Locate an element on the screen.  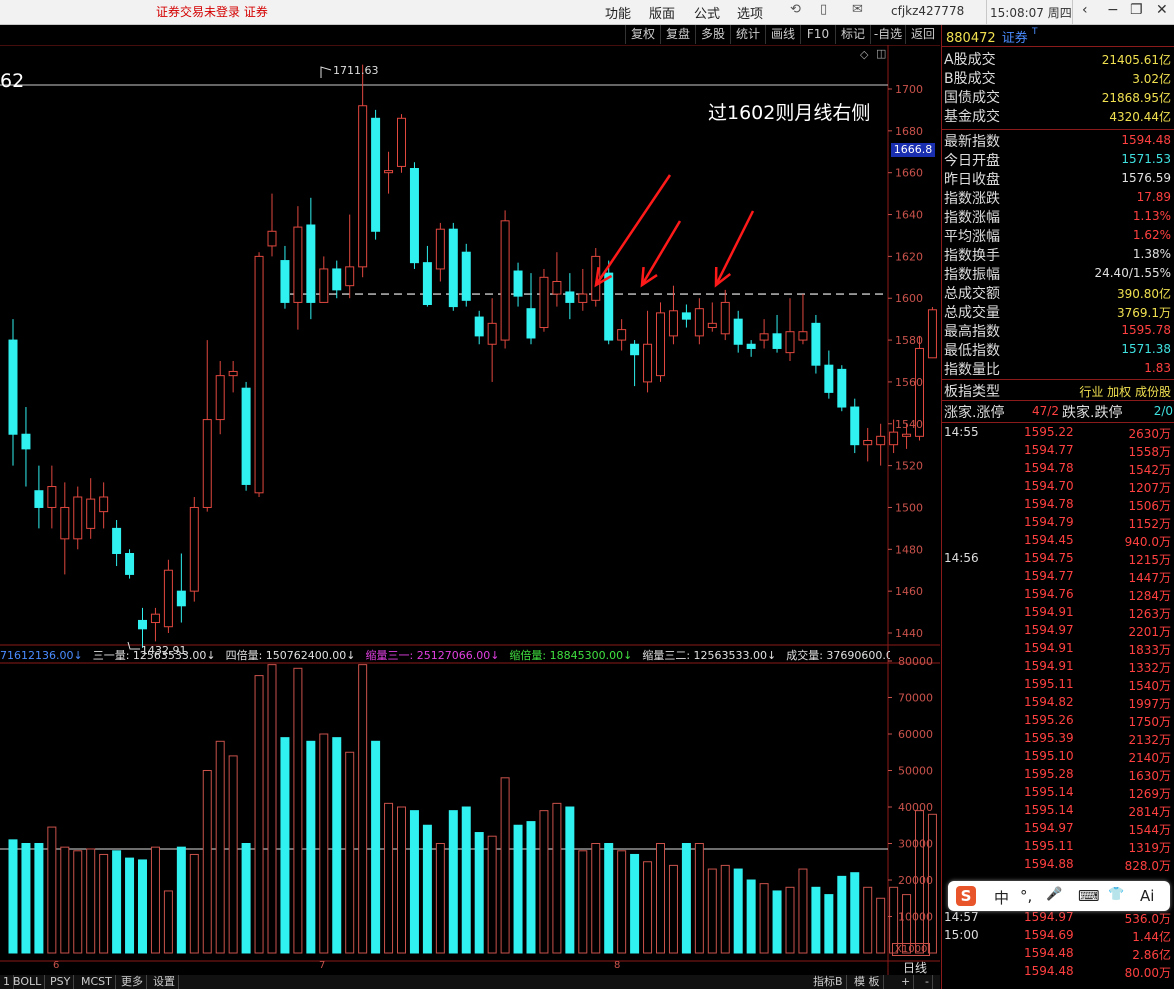
indicator-b-button: 指标B is located at coordinates (828, 982).